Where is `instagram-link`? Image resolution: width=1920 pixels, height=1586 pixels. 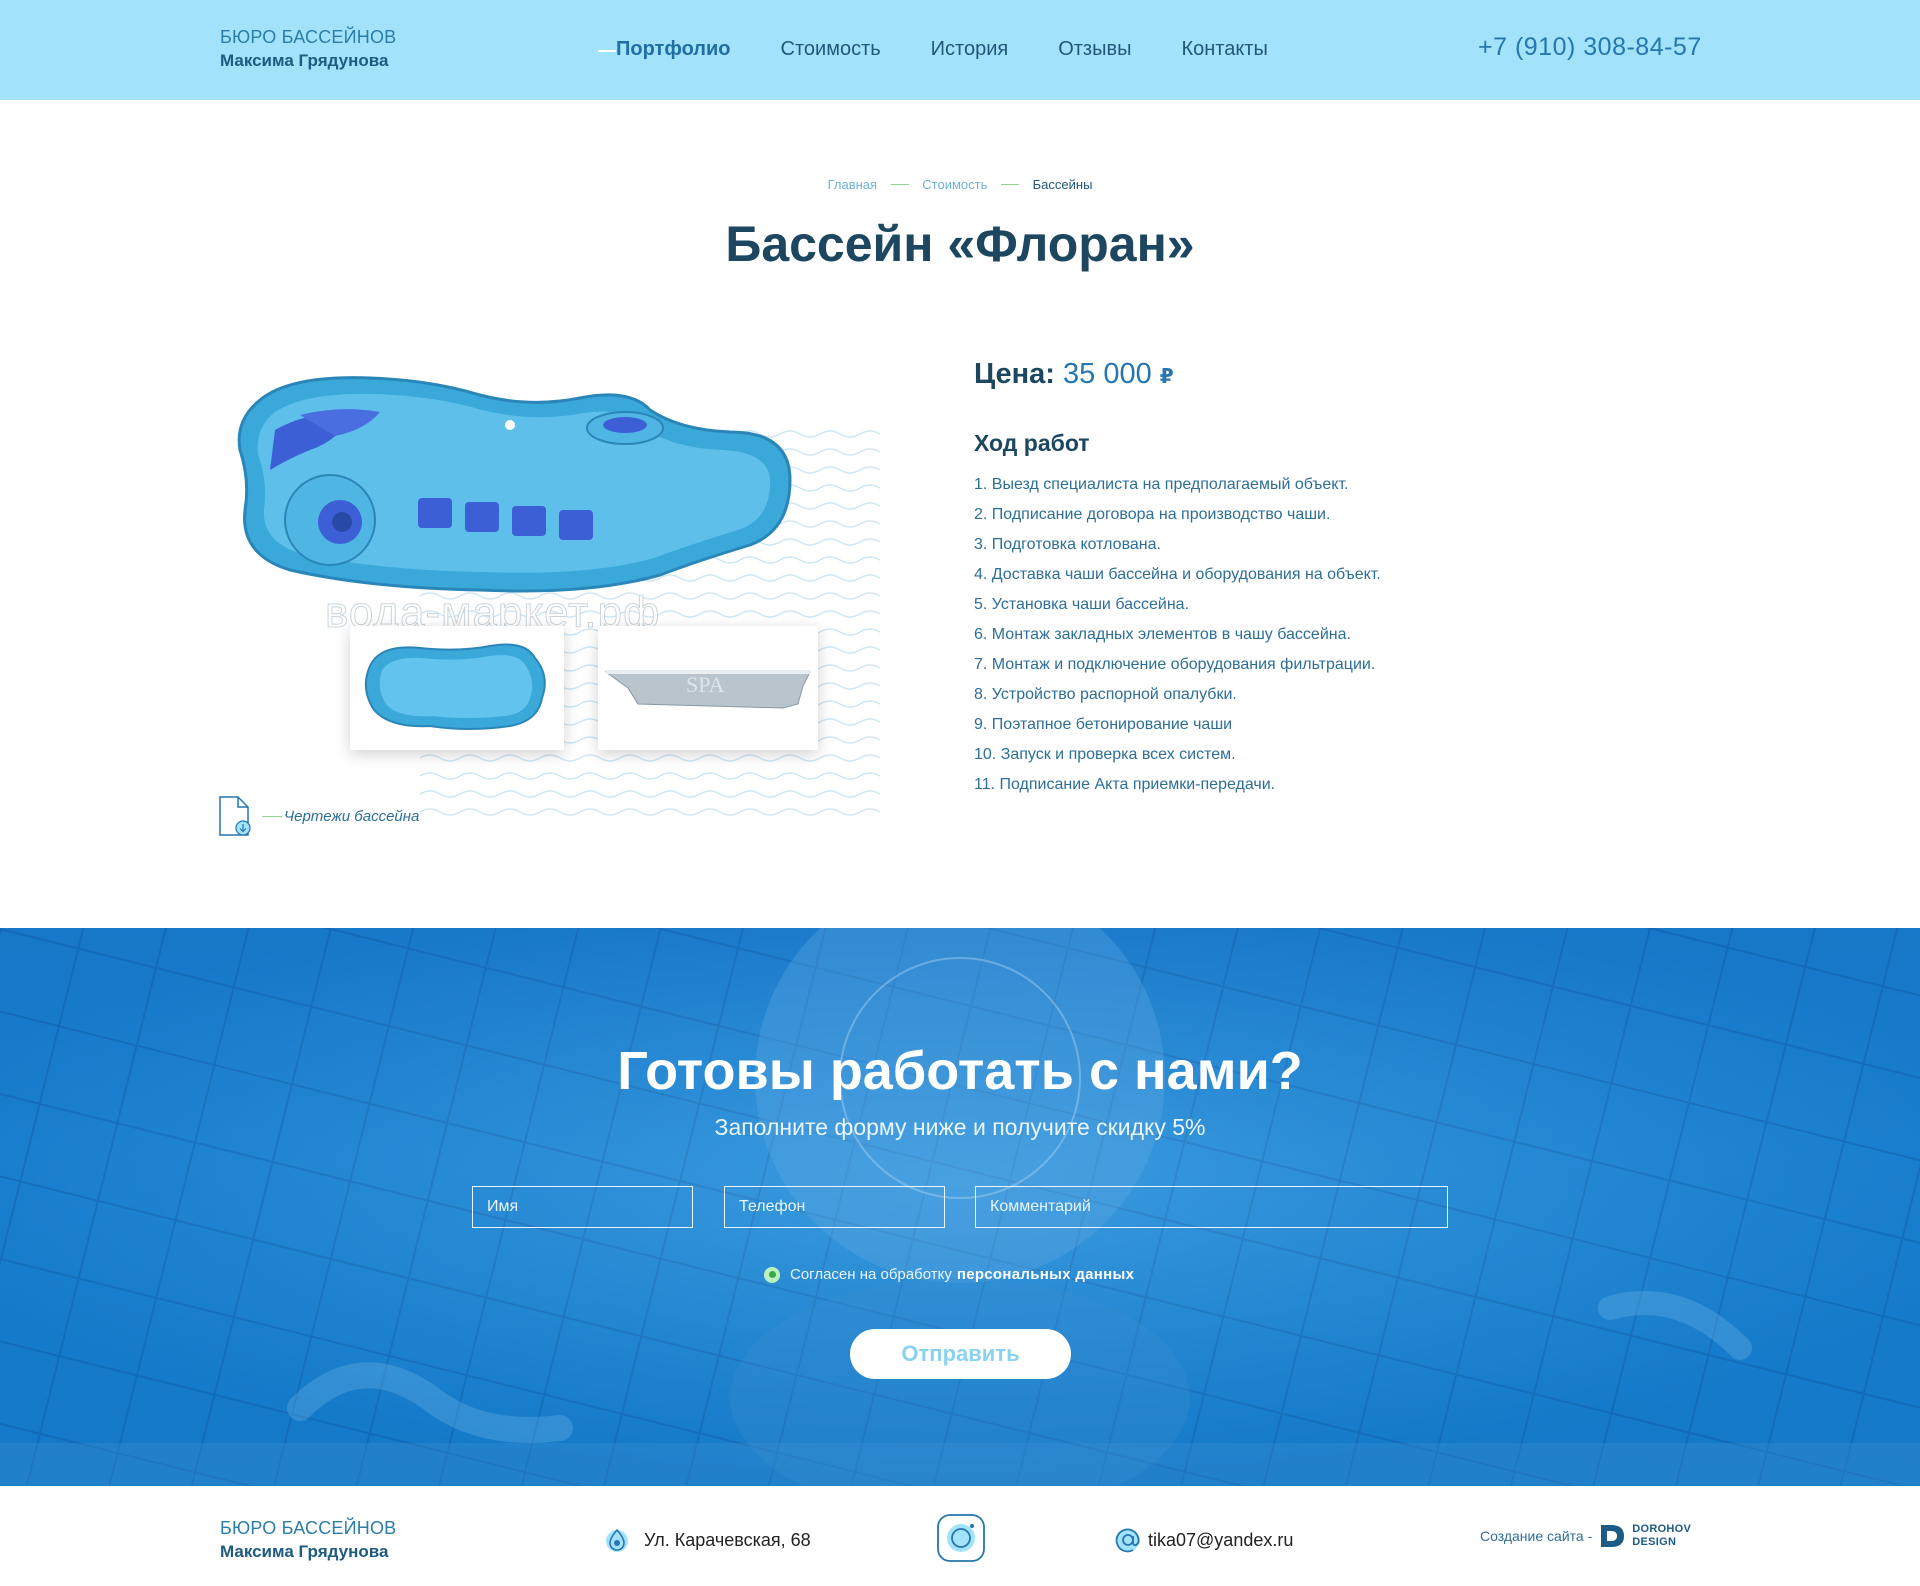
instagram-link is located at coordinates (961, 1540).